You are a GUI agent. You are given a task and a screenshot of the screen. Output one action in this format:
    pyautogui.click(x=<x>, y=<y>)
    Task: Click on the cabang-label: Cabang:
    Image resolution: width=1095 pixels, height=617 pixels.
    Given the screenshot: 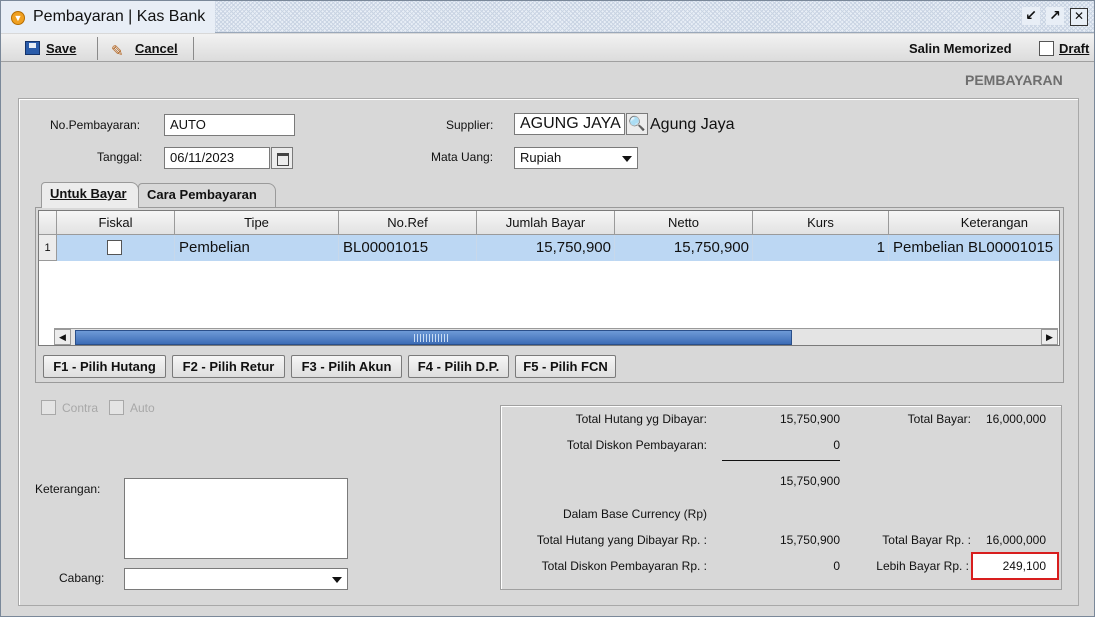 What is the action you would take?
    pyautogui.click(x=82, y=578)
    